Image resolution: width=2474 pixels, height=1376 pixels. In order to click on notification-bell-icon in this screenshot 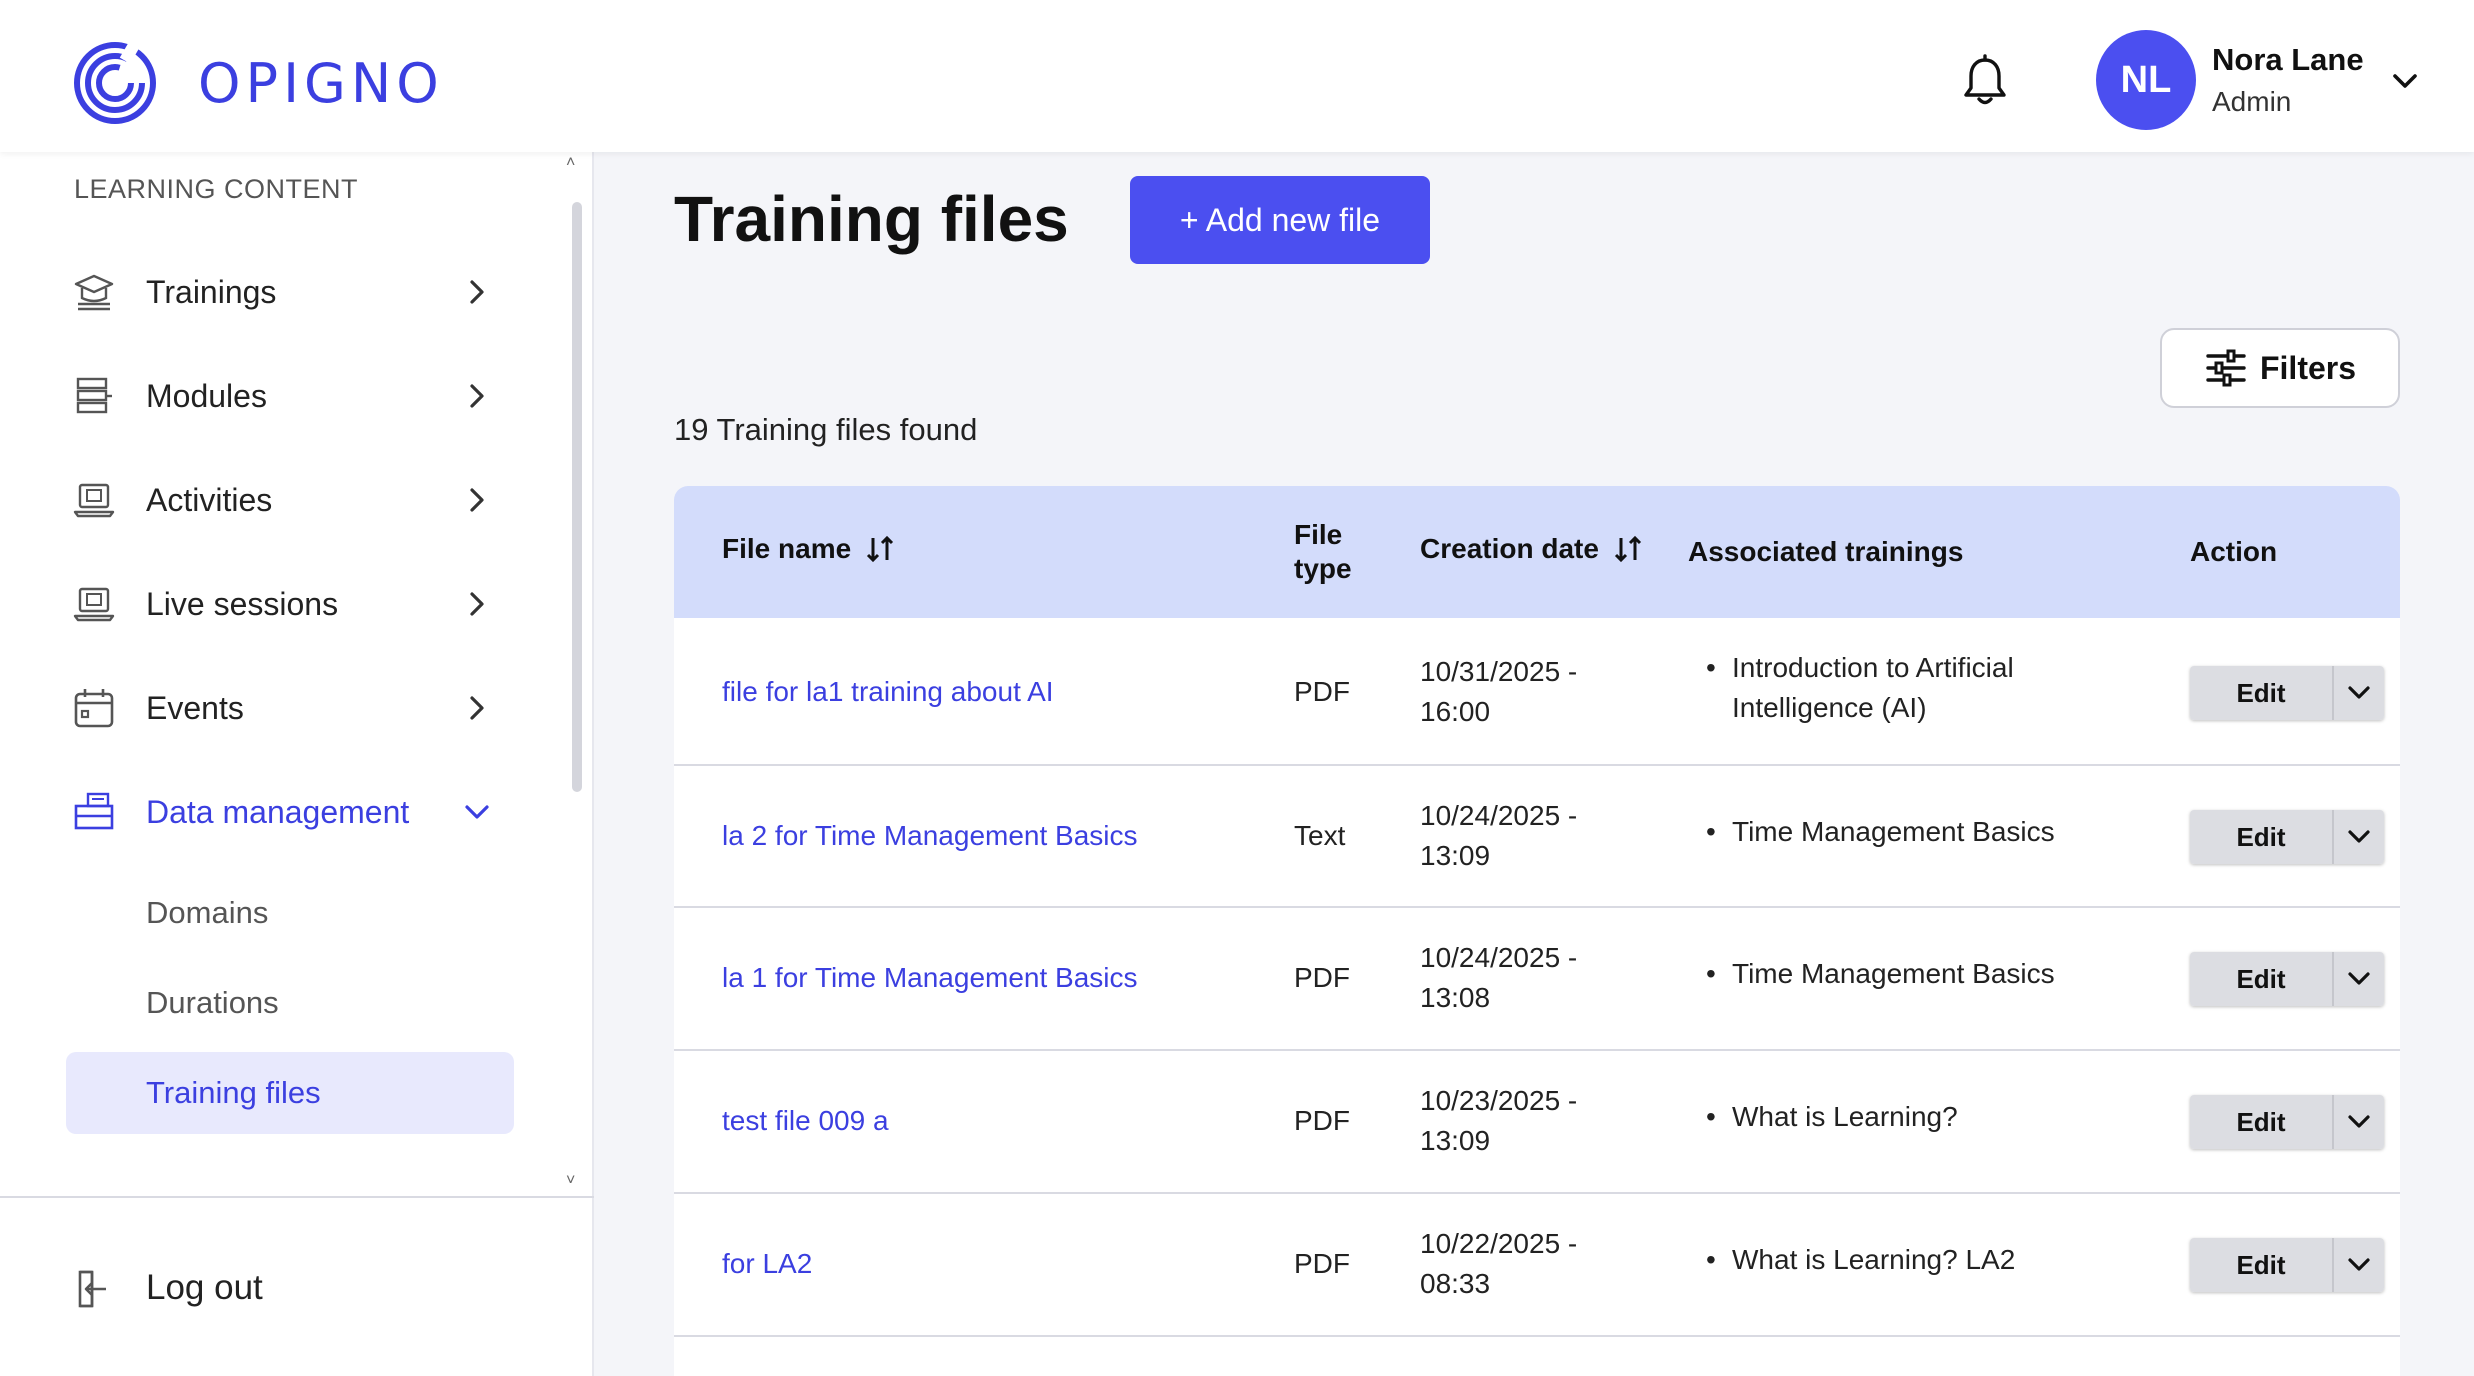, I will do `click(1985, 81)`.